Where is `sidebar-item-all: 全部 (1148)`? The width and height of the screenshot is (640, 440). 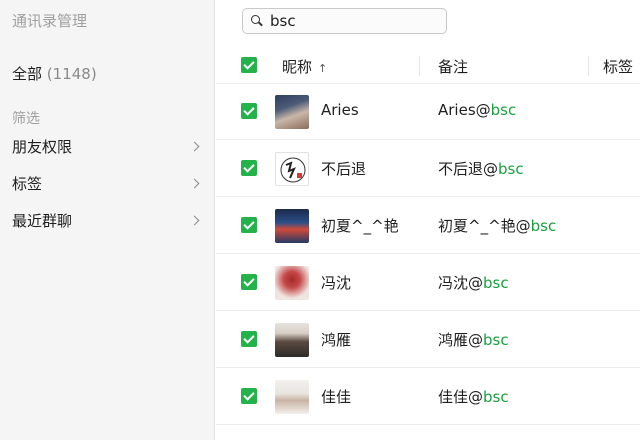
sidebar-item-all: 全部 (1148) is located at coordinates (54, 73).